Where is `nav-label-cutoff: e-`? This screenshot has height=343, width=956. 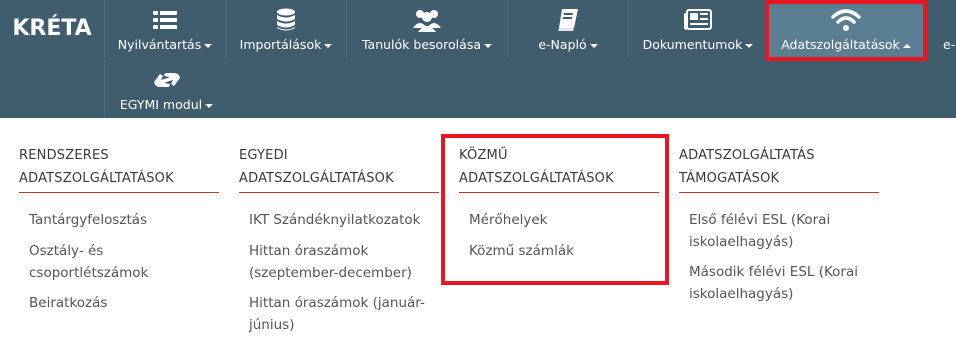
nav-label-cutoff: e- is located at coordinates (949, 44).